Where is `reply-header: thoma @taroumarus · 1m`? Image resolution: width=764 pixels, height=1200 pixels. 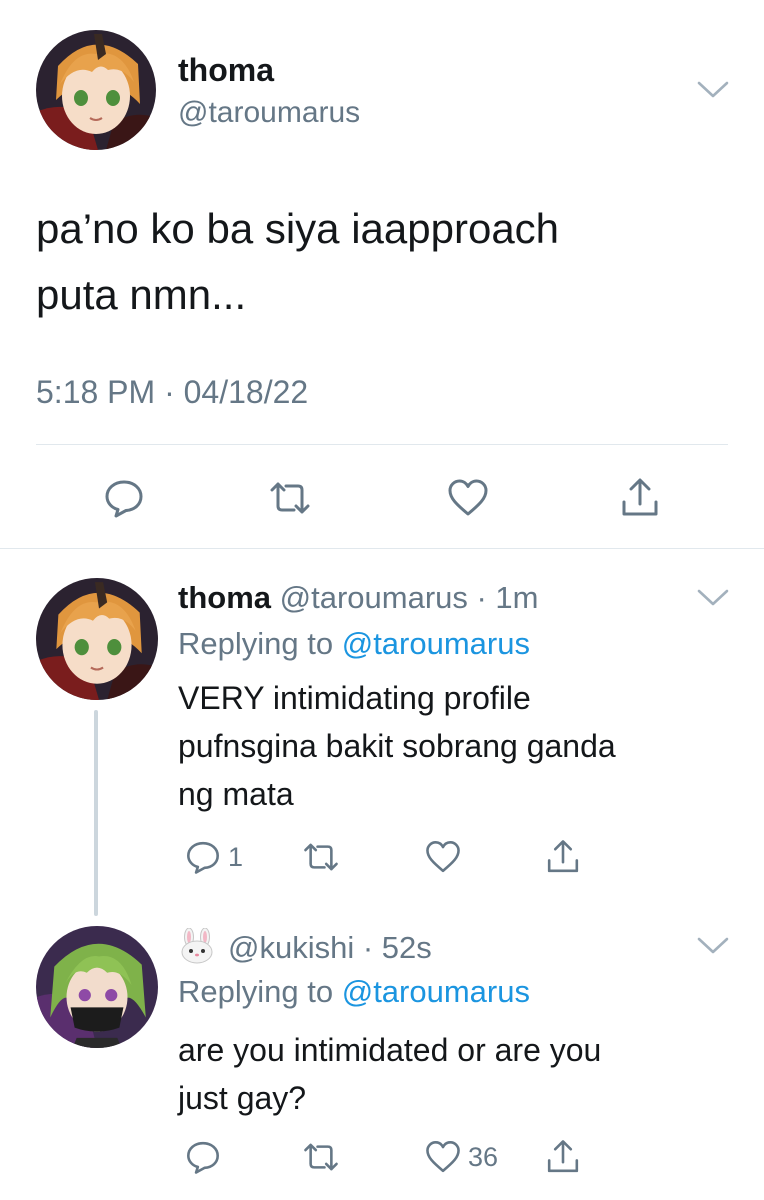 reply-header: thoma @taroumarus · 1m is located at coordinates (358, 598).